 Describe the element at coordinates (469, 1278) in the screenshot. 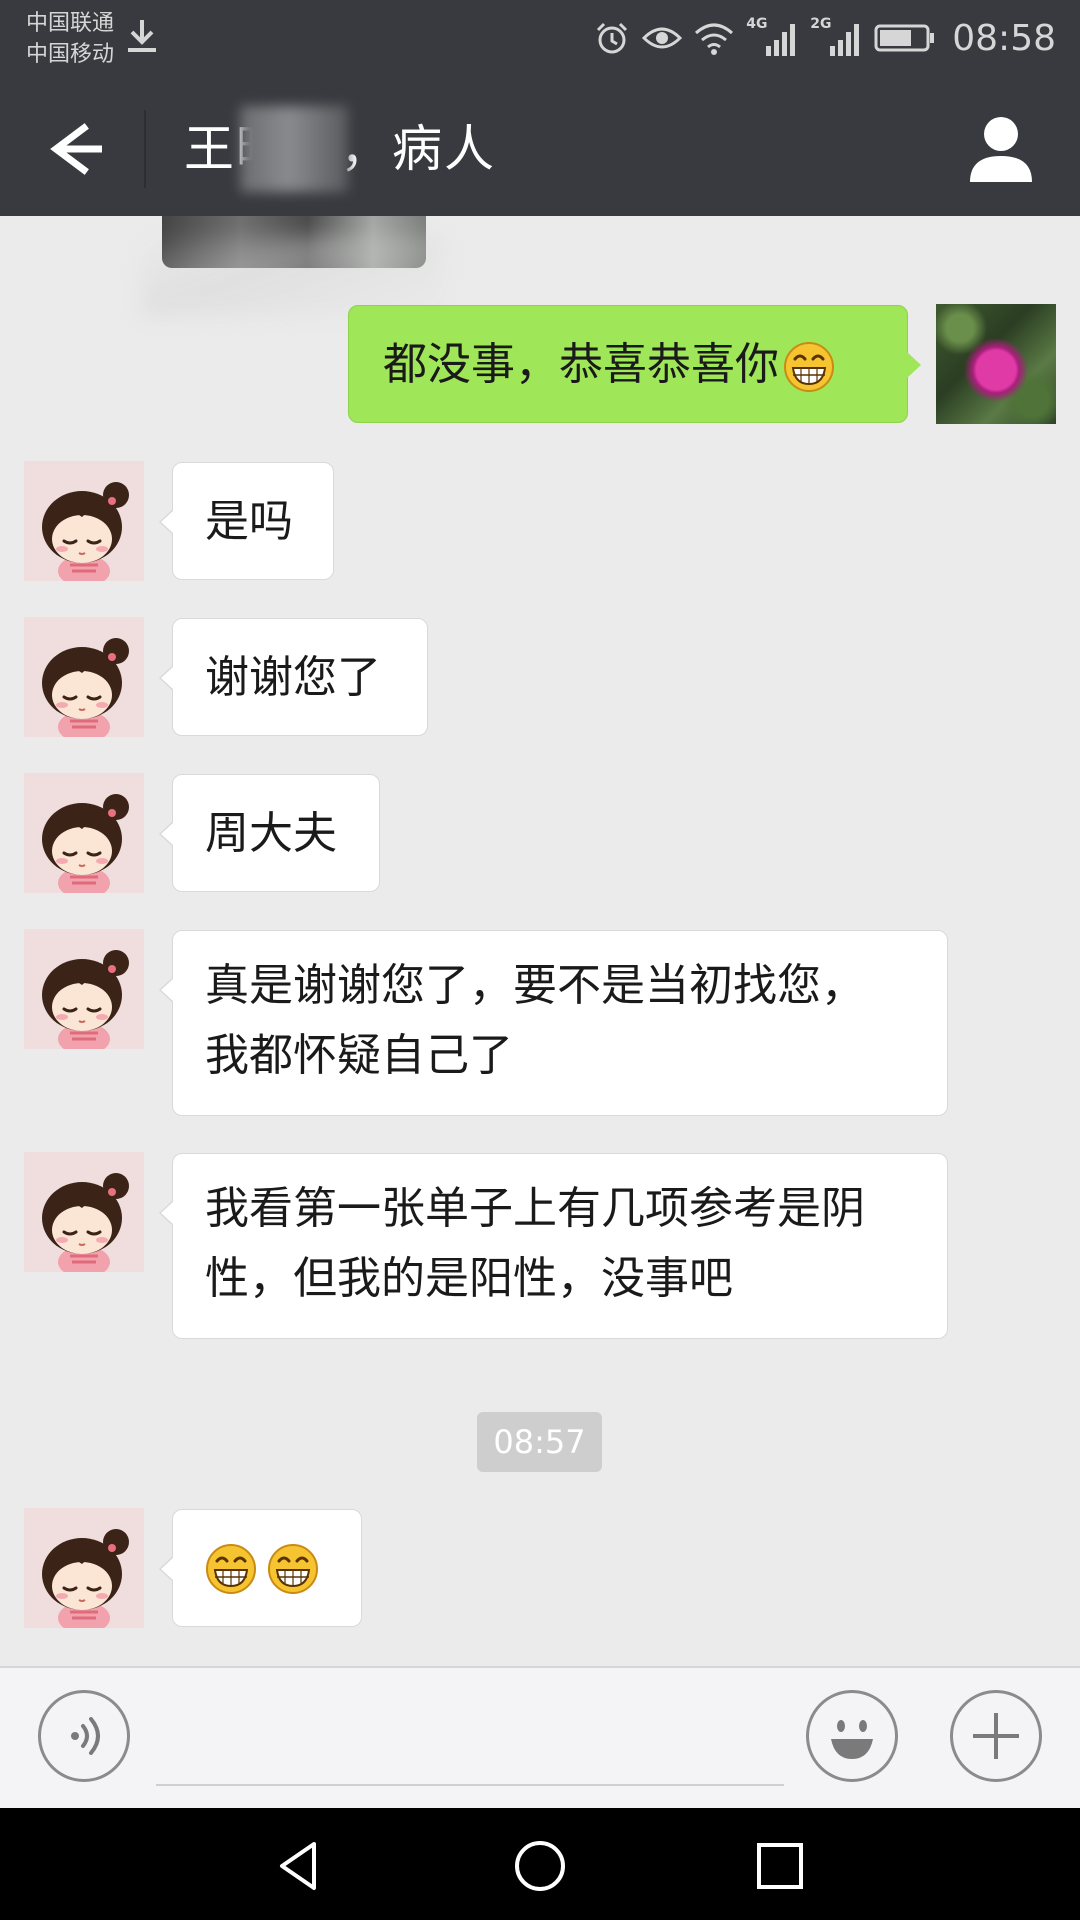

I see `message-line: 性，但我的是阳性，没事吧` at that location.